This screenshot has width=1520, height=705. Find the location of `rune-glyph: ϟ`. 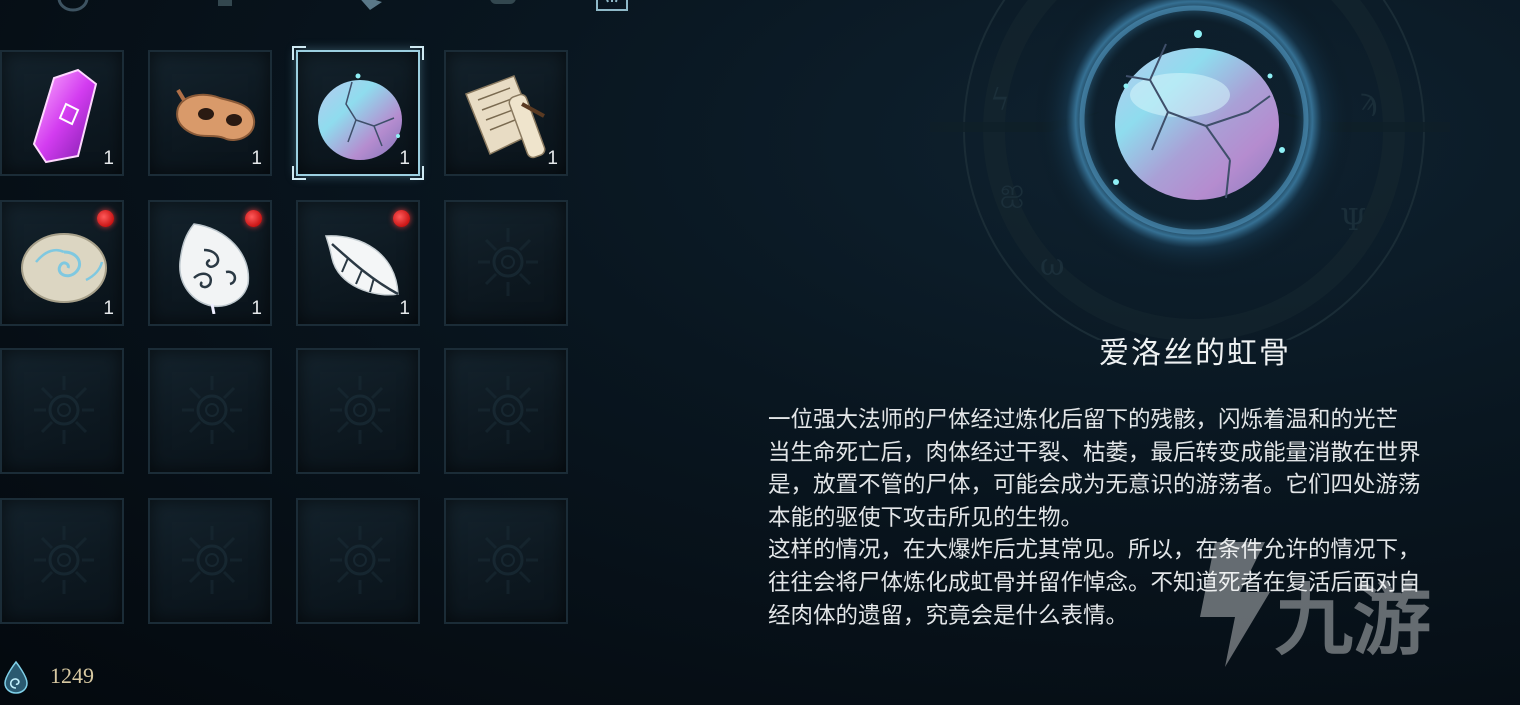

rune-glyph: ϟ is located at coordinates (1000, 100).